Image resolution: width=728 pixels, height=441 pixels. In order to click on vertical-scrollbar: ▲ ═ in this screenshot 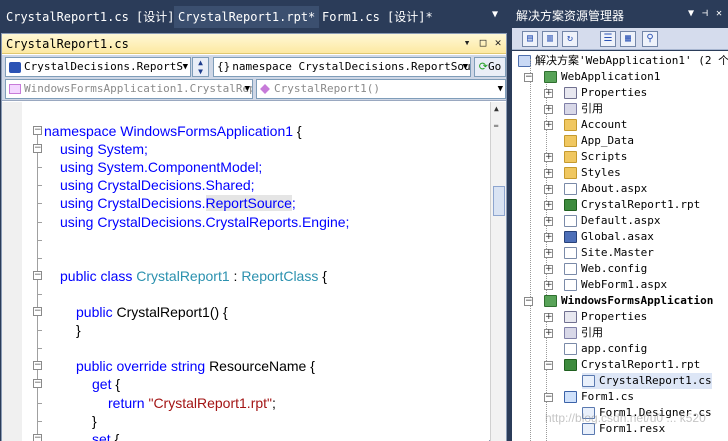, I will do `click(498, 271)`.